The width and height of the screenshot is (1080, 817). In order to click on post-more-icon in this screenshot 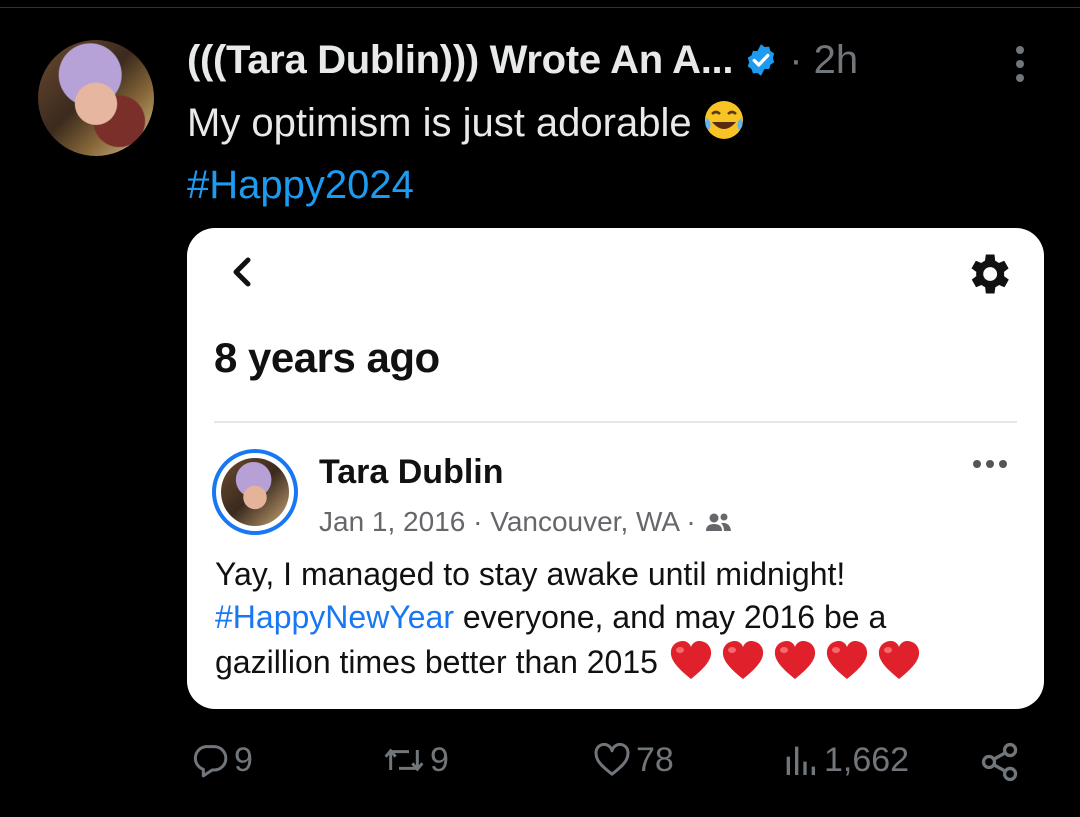, I will do `click(993, 466)`.